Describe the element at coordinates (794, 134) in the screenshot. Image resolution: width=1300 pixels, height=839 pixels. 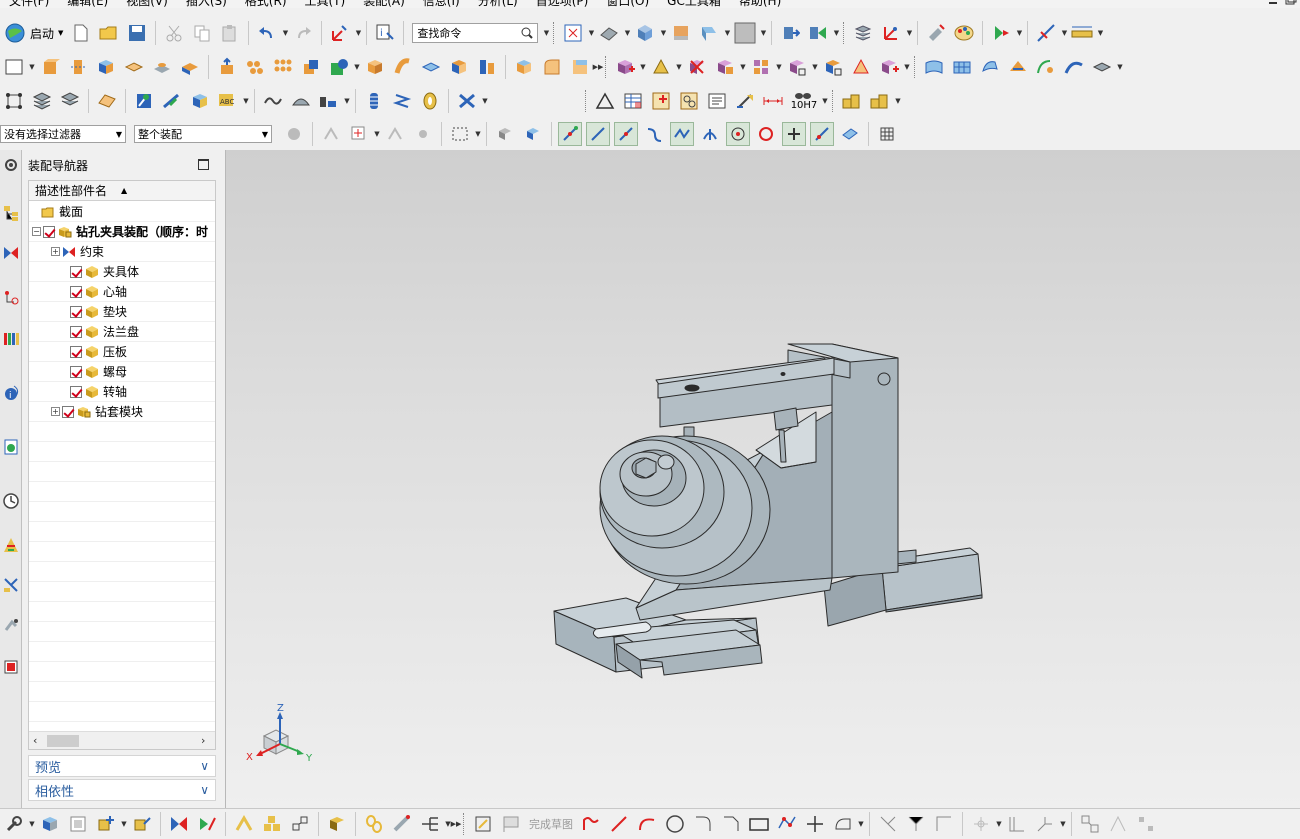
I see `snap-point-icon` at that location.